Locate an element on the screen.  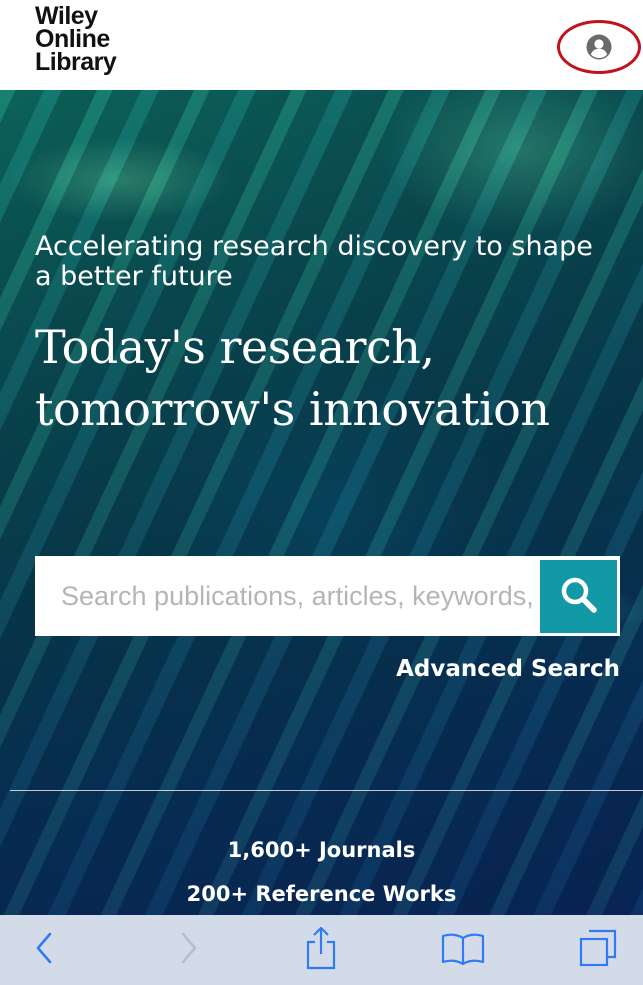
stat-reference-works: 200+ Reference Works is located at coordinates (321, 894).